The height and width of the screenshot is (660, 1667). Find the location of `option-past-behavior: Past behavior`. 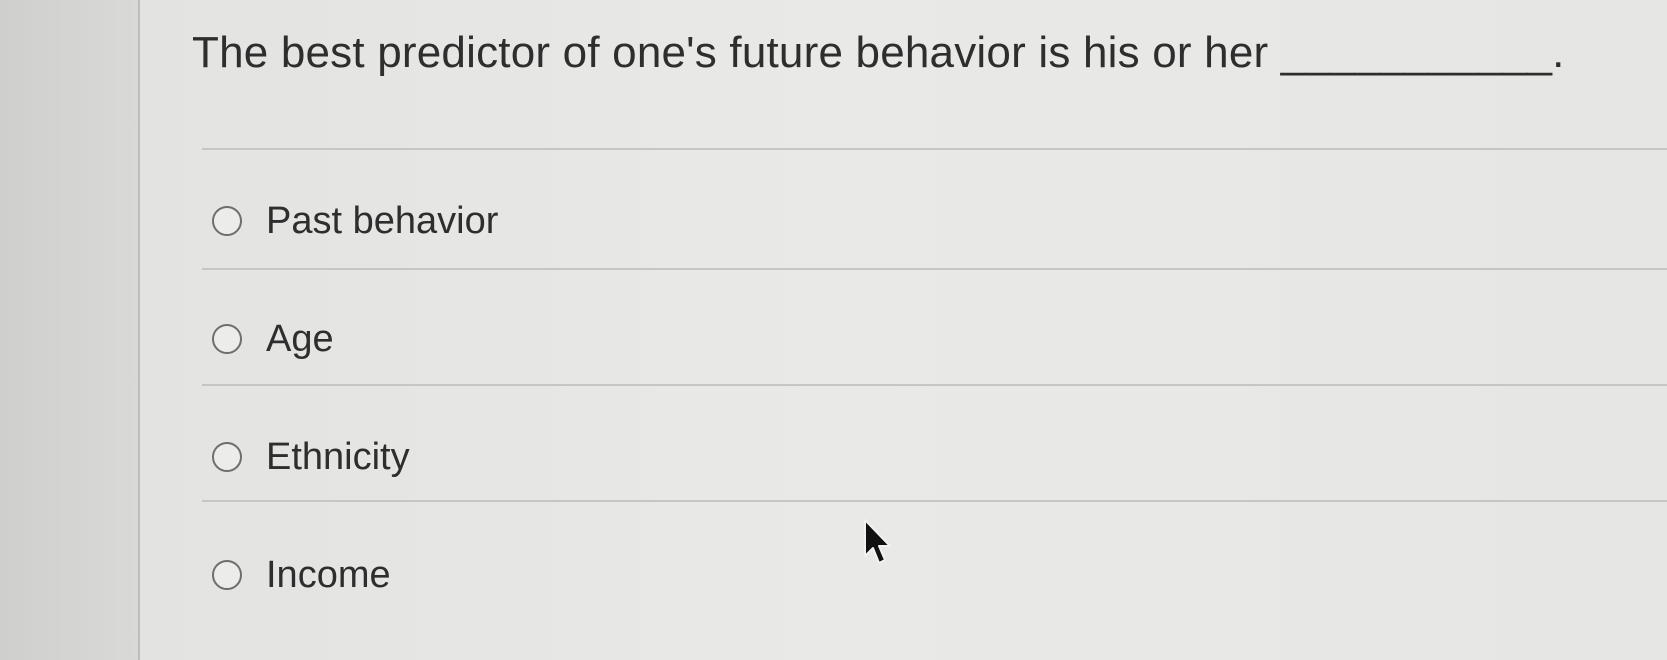

option-past-behavior: Past behavior is located at coordinates (355, 221).